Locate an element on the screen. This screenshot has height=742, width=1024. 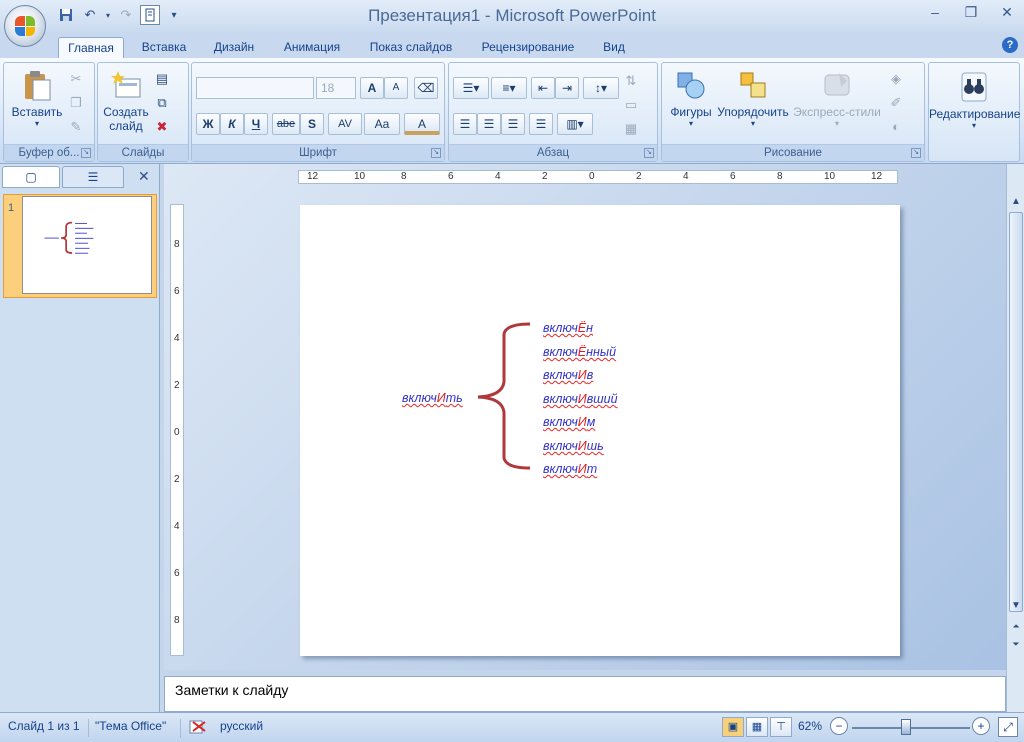
format-painter-icon: ✎ is located at coordinates (76, 127).